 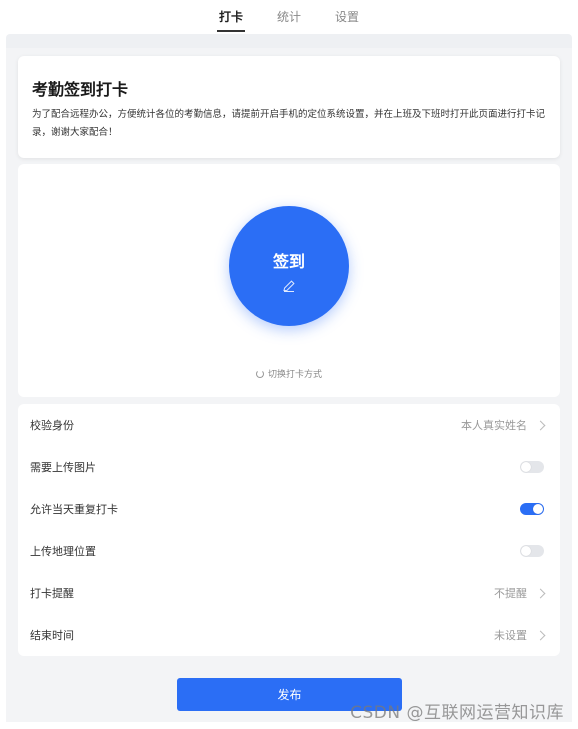 What do you see at coordinates (494, 425) in the screenshot?
I see `setting-value: 本人真实姓名` at bounding box center [494, 425].